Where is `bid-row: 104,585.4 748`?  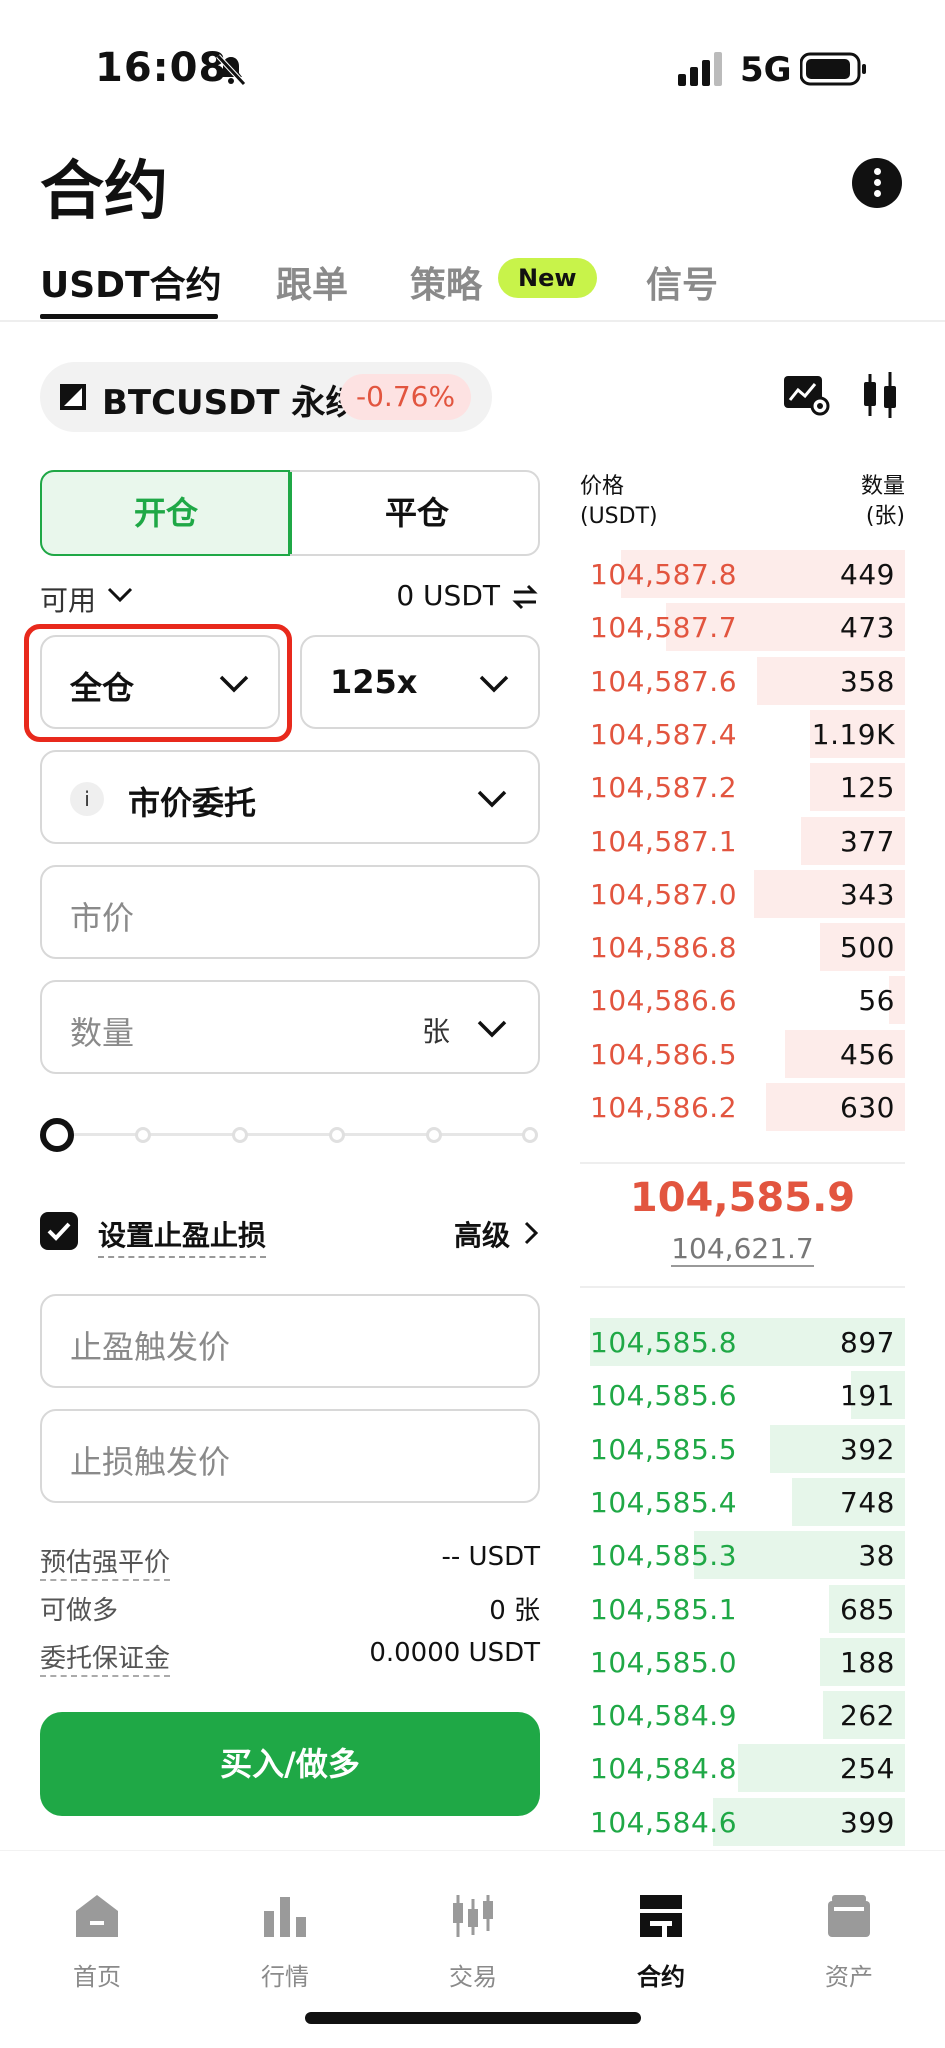
bid-row: 104,585.4 748 is located at coordinates (747, 1502).